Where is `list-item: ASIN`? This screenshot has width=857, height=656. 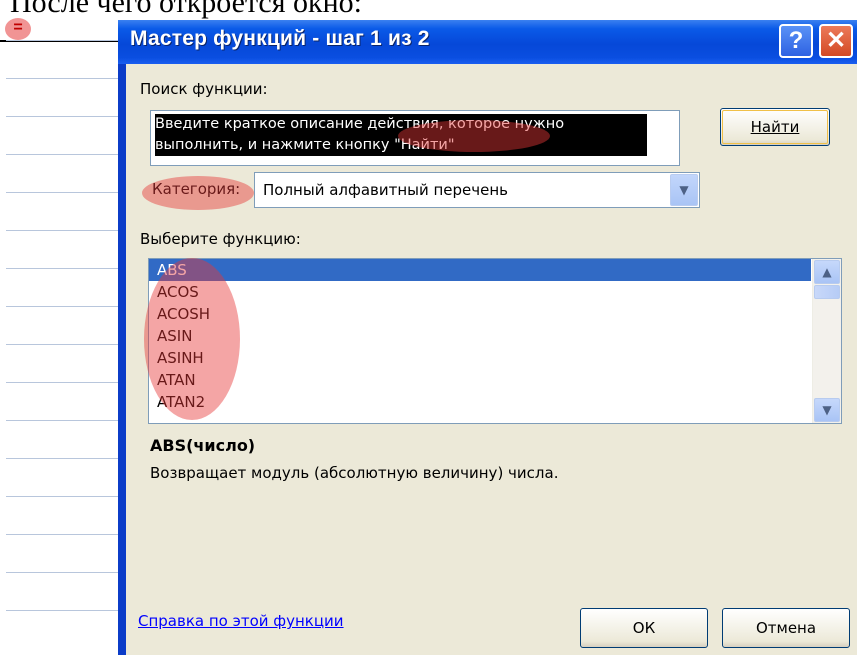 list-item: ASIN is located at coordinates (480, 336).